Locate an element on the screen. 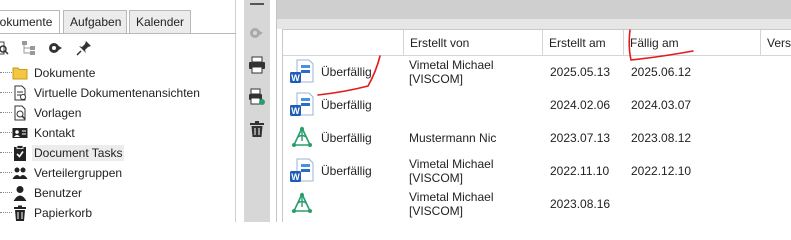  tree-item-kontakt: Kontakt is located at coordinates (118, 133).